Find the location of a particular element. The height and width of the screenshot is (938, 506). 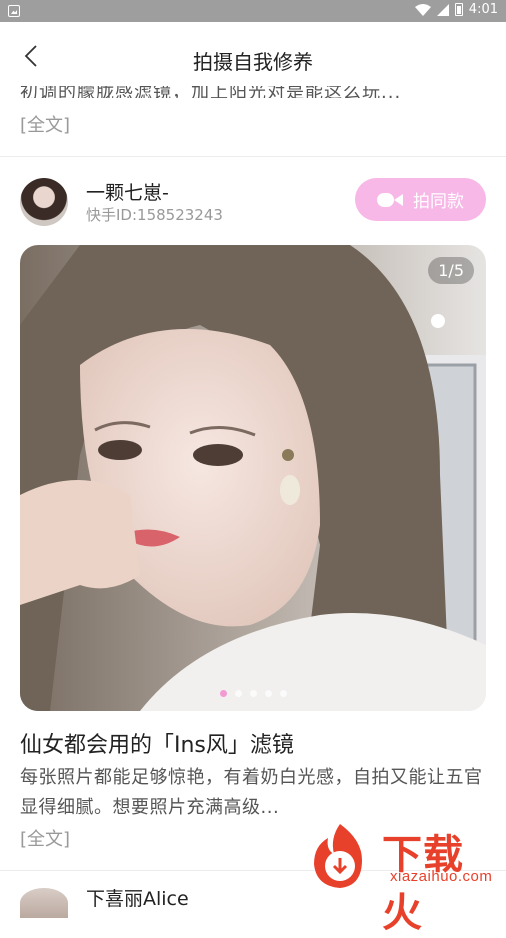

status-bar: 4:01 is located at coordinates (253, 11).